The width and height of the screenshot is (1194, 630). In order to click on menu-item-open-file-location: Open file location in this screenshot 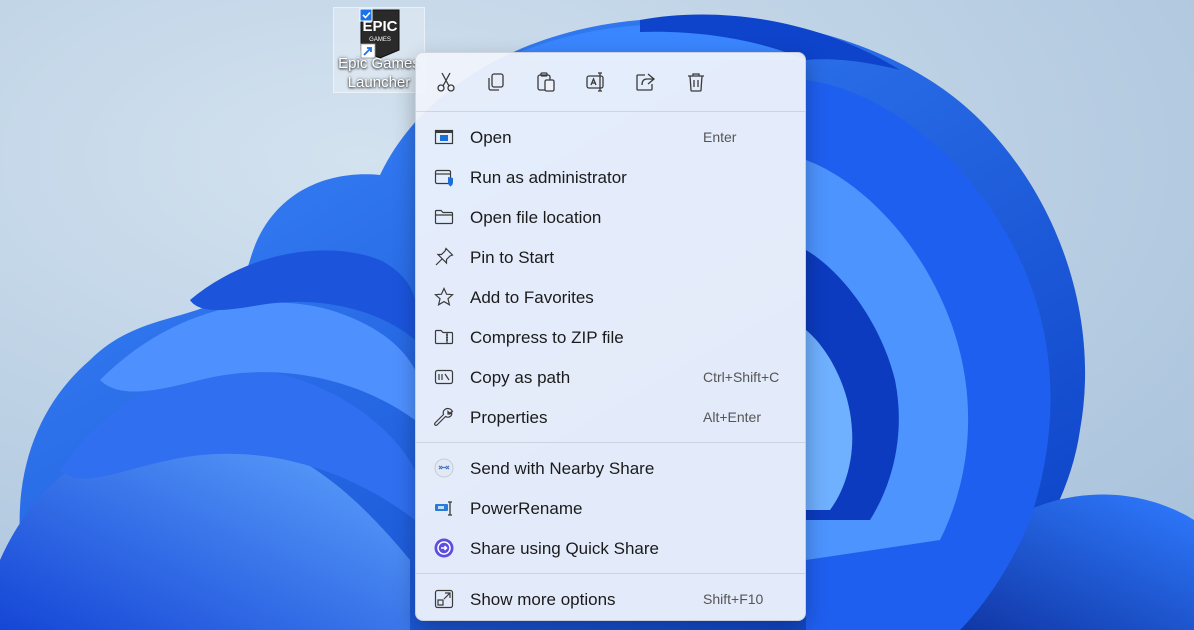, I will do `click(610, 217)`.